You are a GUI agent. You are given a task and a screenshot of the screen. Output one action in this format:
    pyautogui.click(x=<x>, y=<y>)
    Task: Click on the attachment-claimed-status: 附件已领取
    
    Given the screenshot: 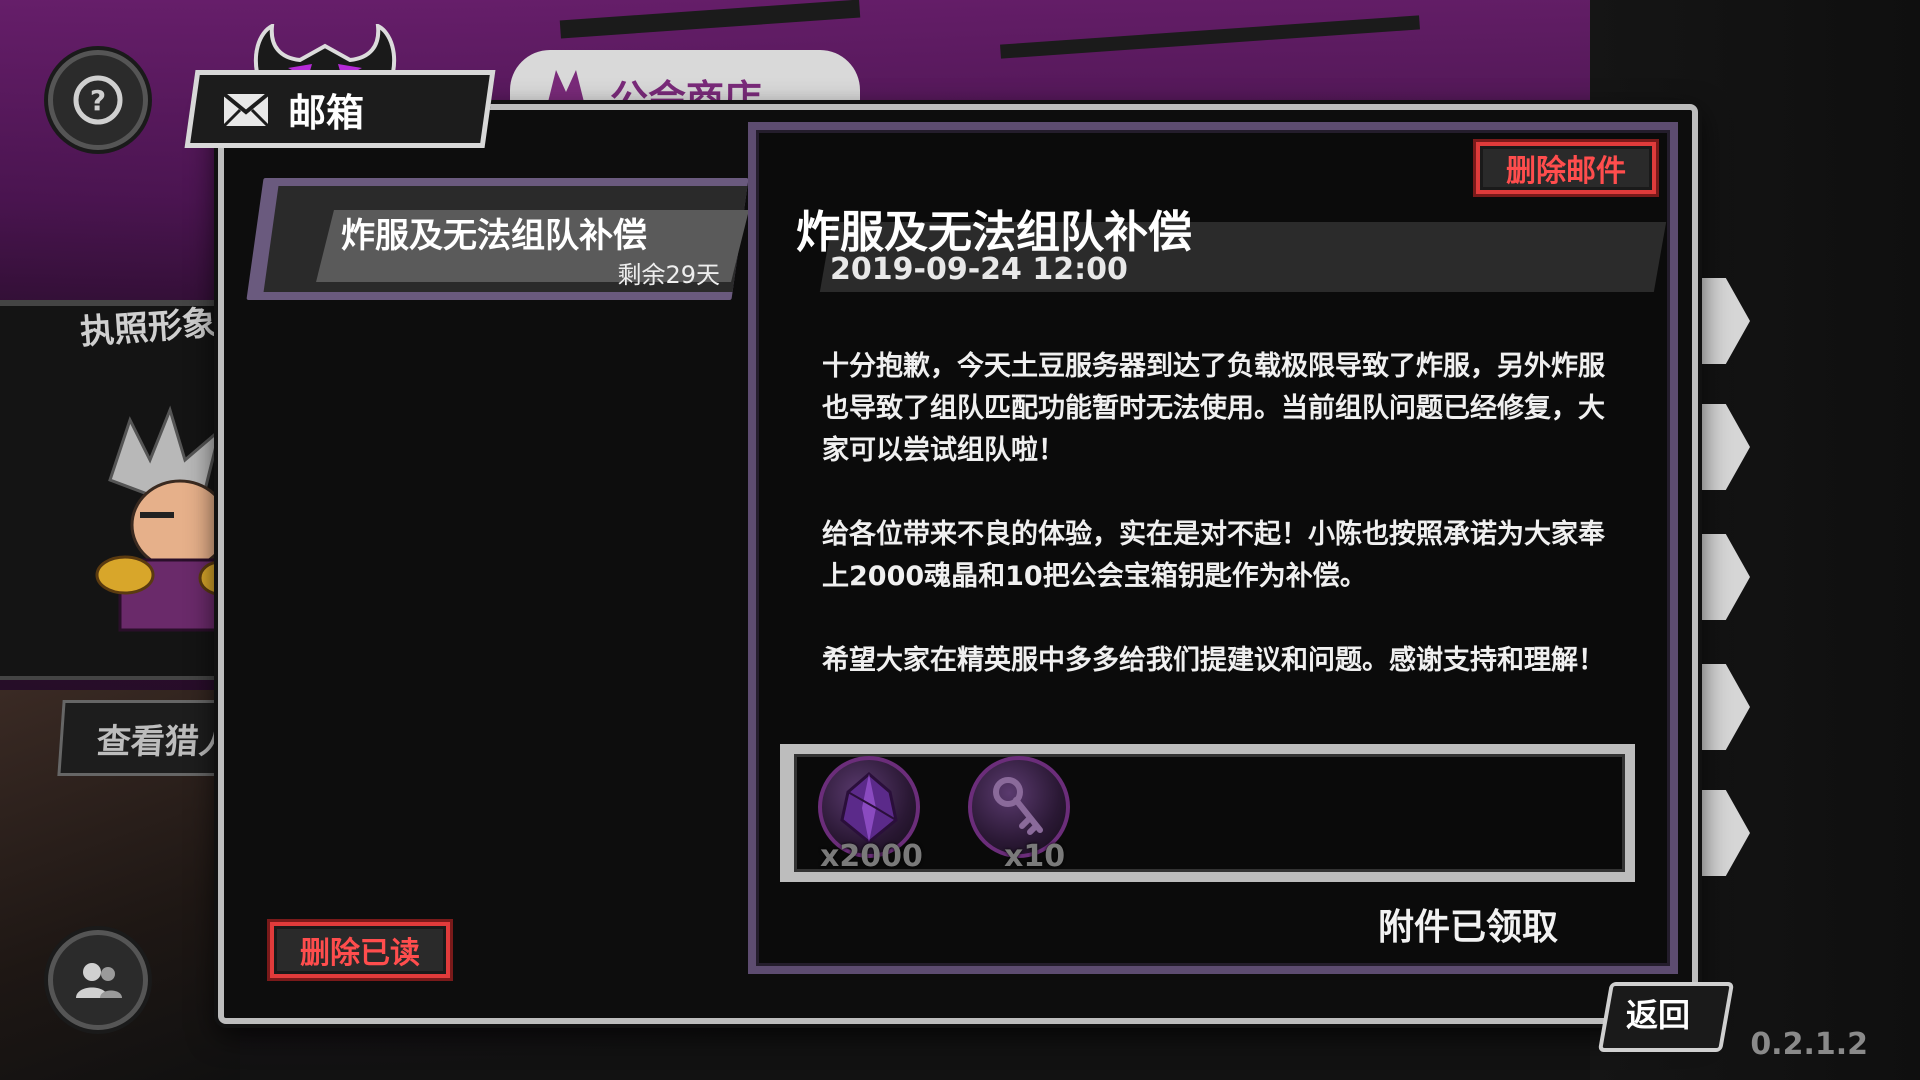 What is the action you would take?
    pyautogui.click(x=1468, y=927)
    